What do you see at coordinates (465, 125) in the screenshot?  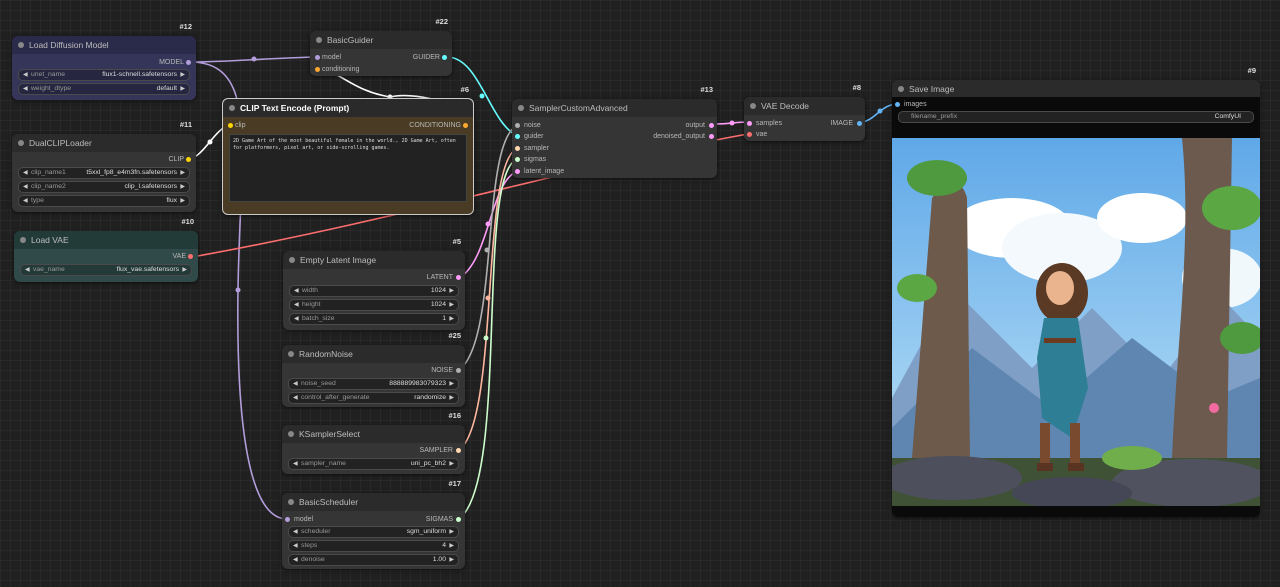 I see `output-conditioning-pin` at bounding box center [465, 125].